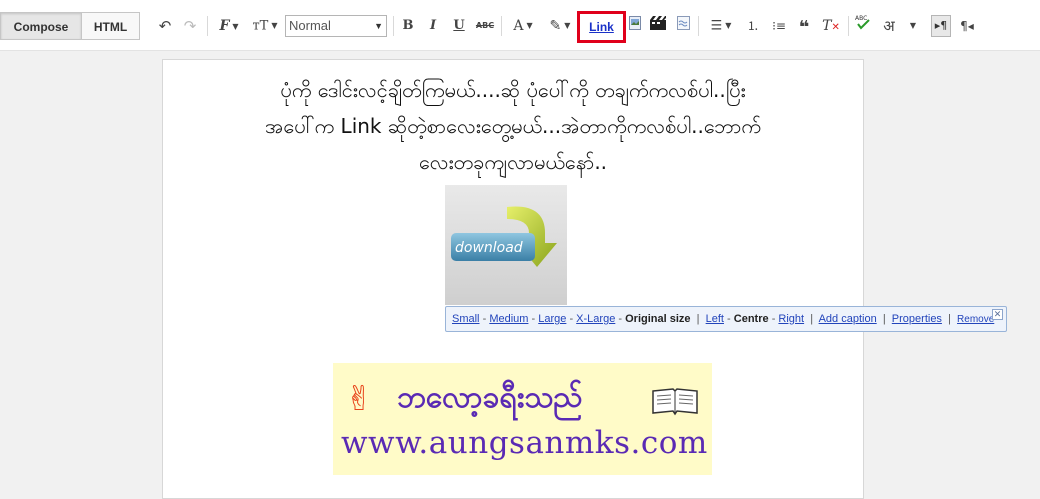 Image resolution: width=1040 pixels, height=499 pixels. Describe the element at coordinates (751, 319) in the screenshot. I see `align-current: Centre` at that location.